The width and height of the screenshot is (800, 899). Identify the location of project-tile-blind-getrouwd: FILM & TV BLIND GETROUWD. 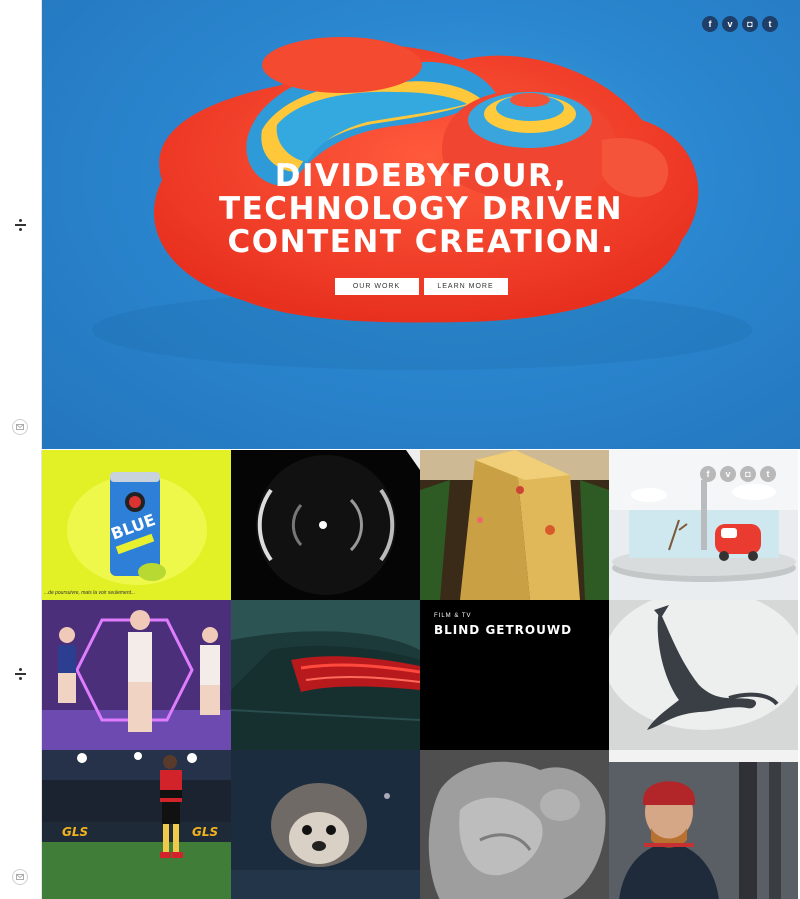
(514, 675).